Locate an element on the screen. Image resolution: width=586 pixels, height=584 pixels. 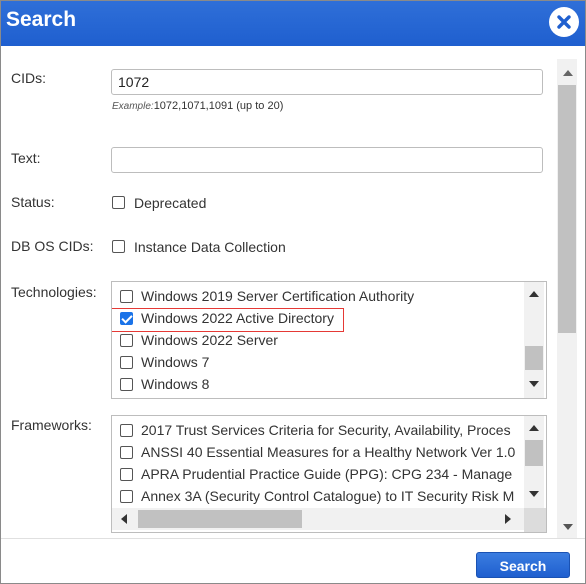
scroll-left-icon is located at coordinates (124, 519).